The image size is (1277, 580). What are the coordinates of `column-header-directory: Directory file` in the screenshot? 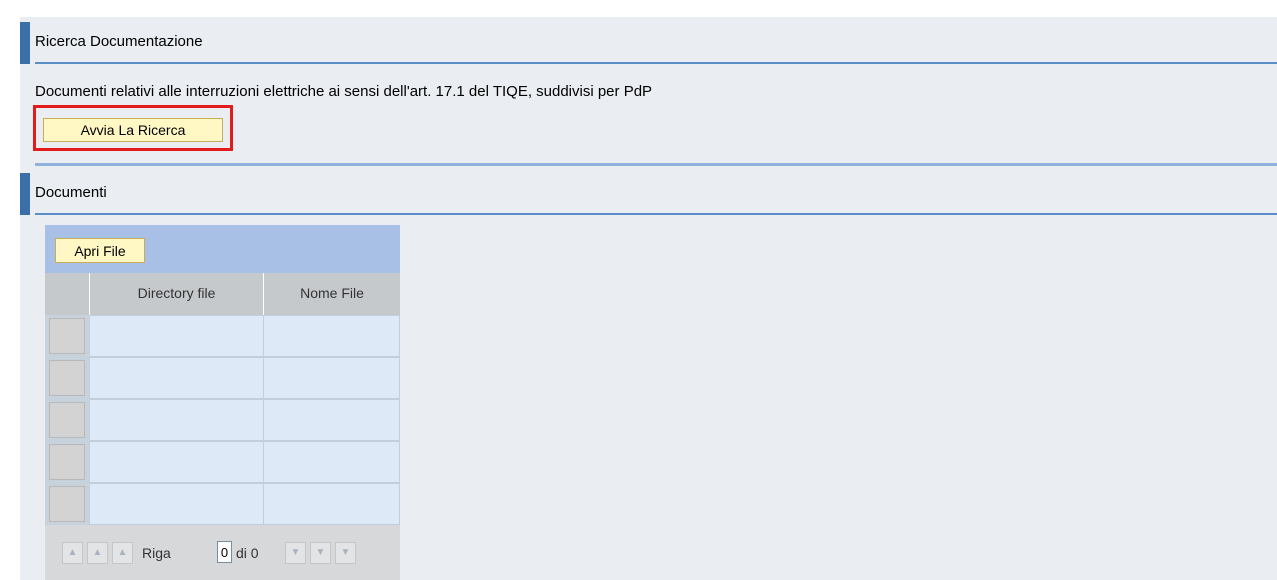 It's located at (176, 294).